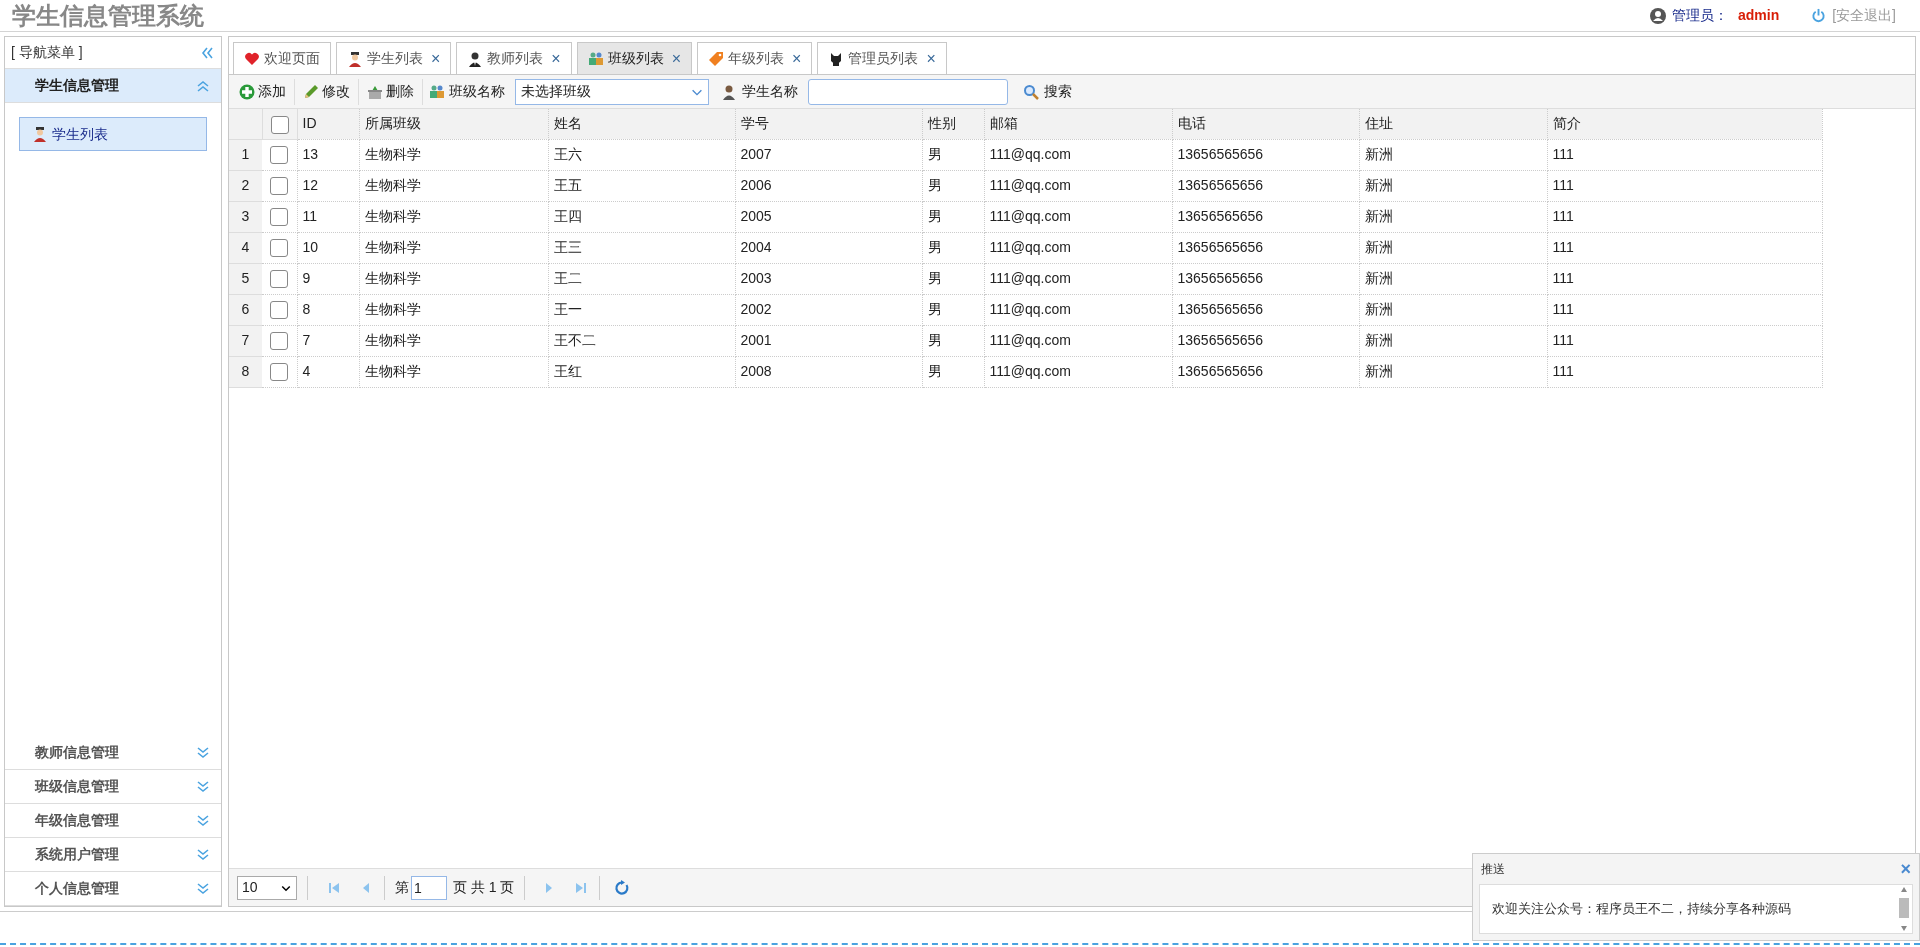  I want to click on toolbar-button: 删除, so click(393, 91).